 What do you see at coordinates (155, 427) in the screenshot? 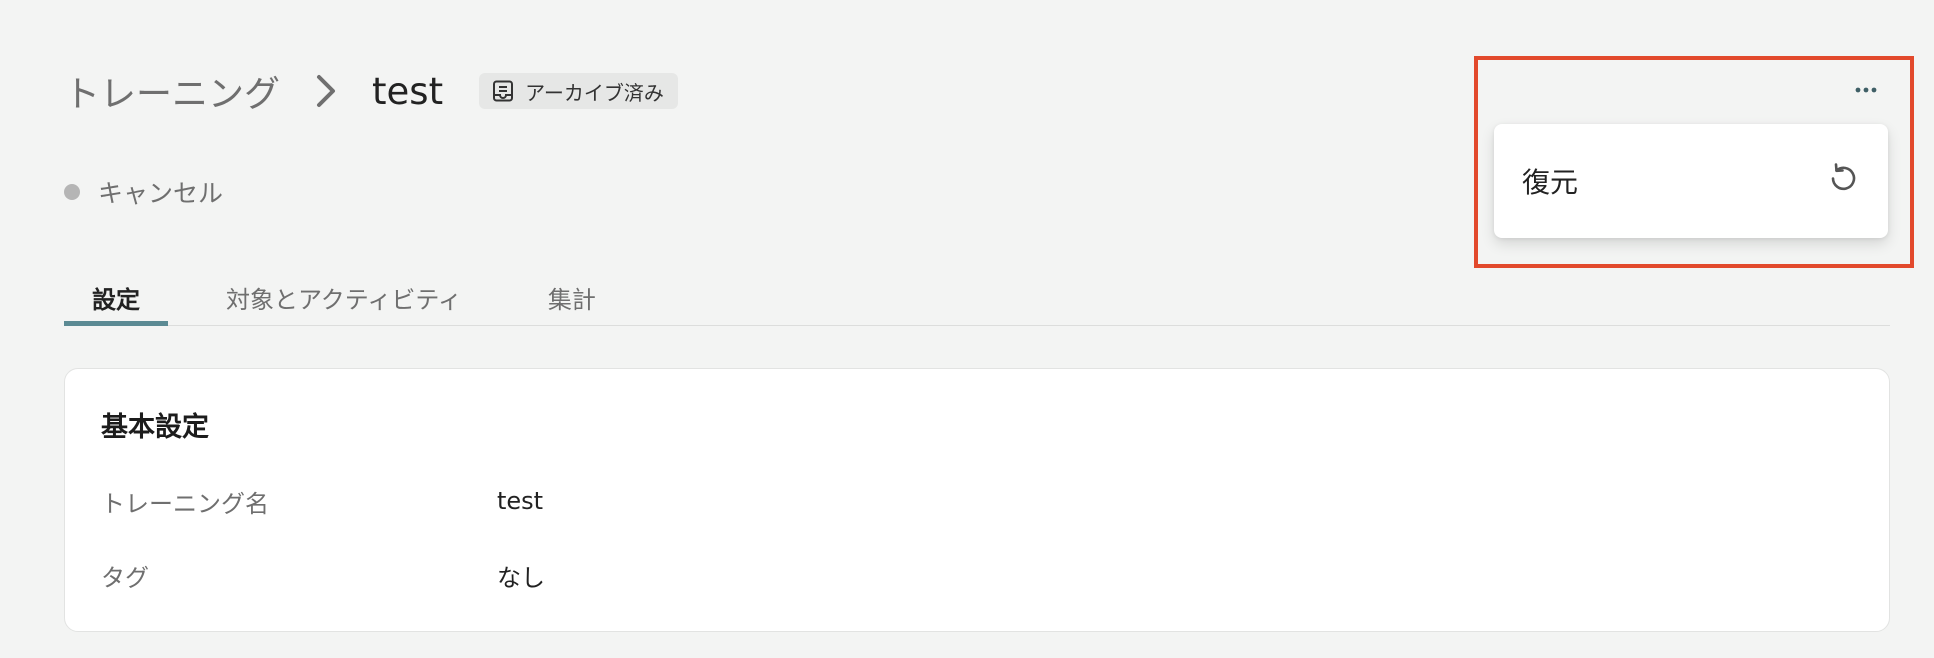
I see `card-title: 基本設定` at bounding box center [155, 427].